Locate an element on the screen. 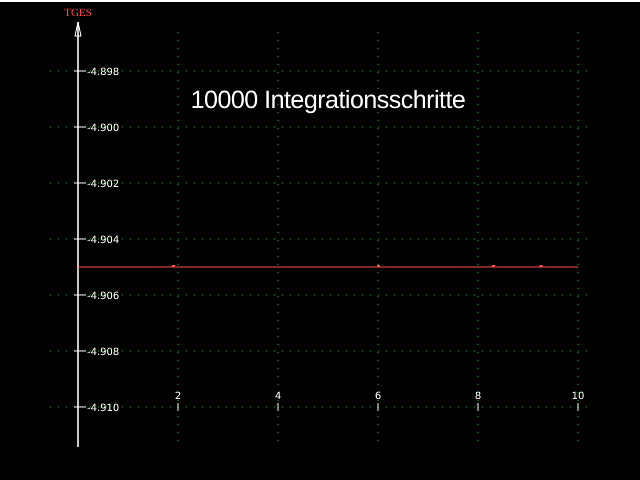 Image resolution: width=640 pixels, height=480 pixels. tick-label: -4.908 is located at coordinates (103, 352).